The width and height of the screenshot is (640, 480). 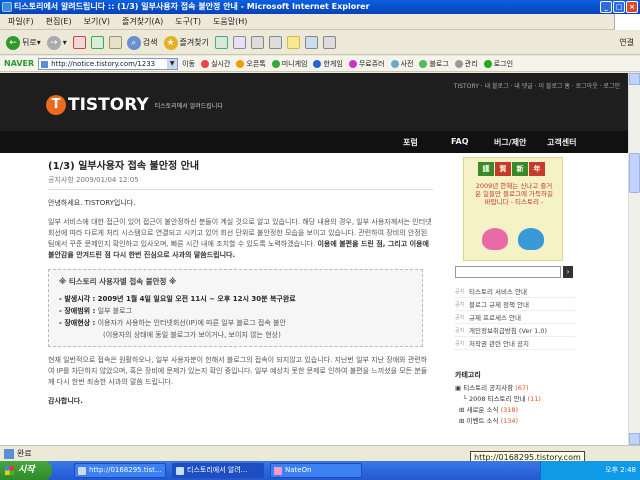 I want to click on clock: 오후 2:48, so click(x=620, y=470).